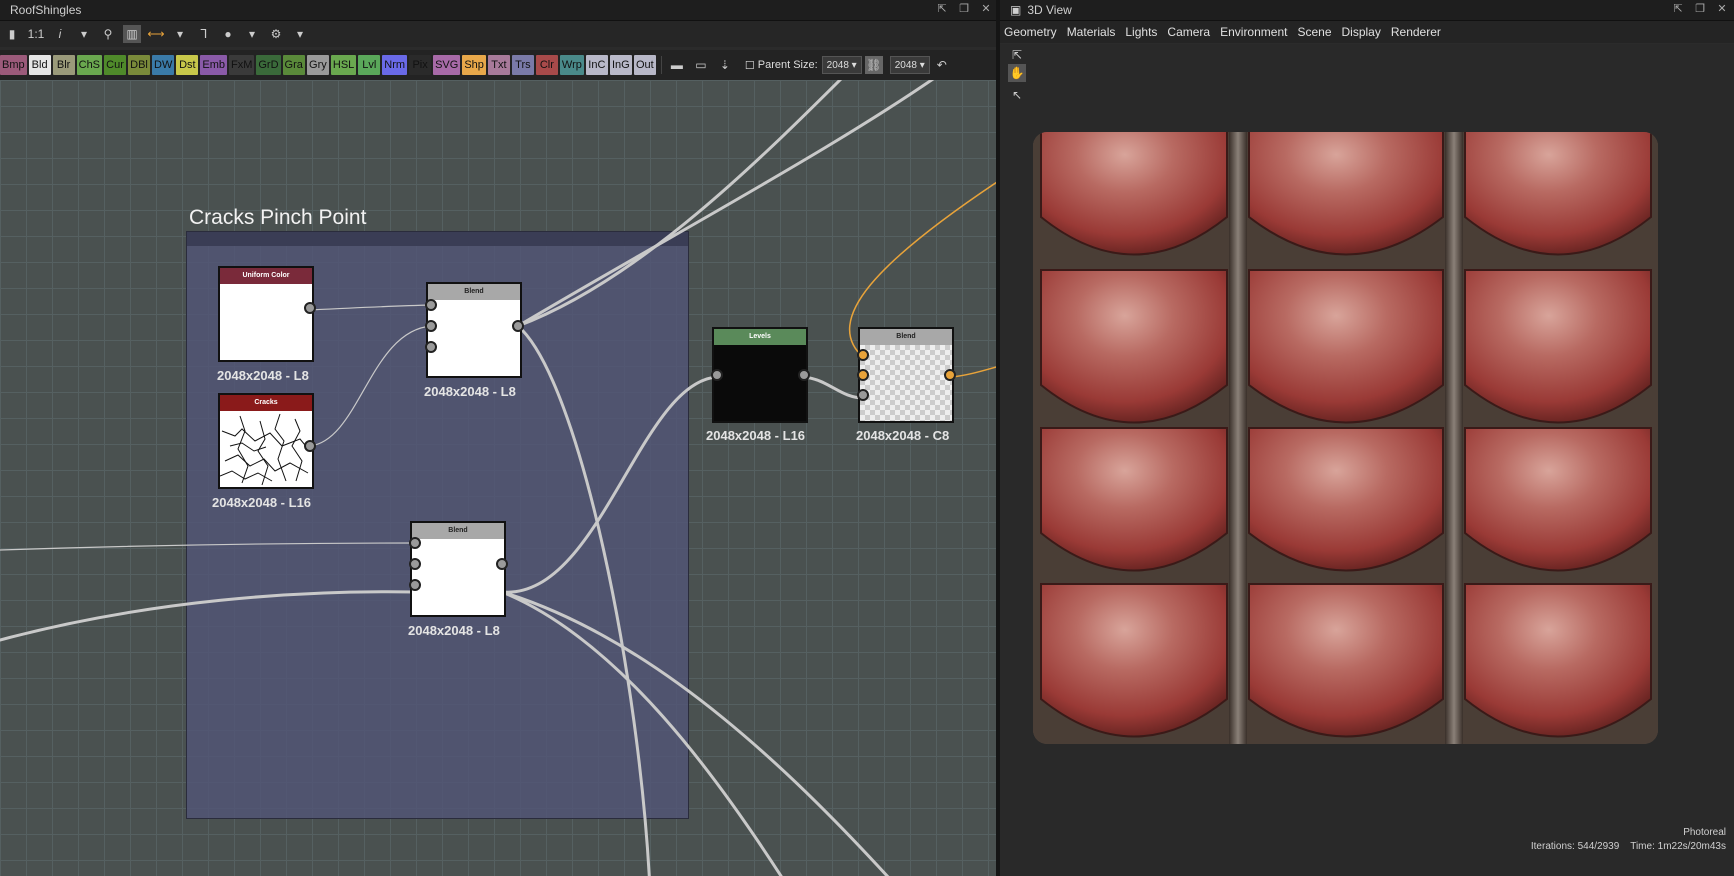 This screenshot has width=1734, height=876. What do you see at coordinates (12, 34) in the screenshot?
I see `fit-icon: ▮` at bounding box center [12, 34].